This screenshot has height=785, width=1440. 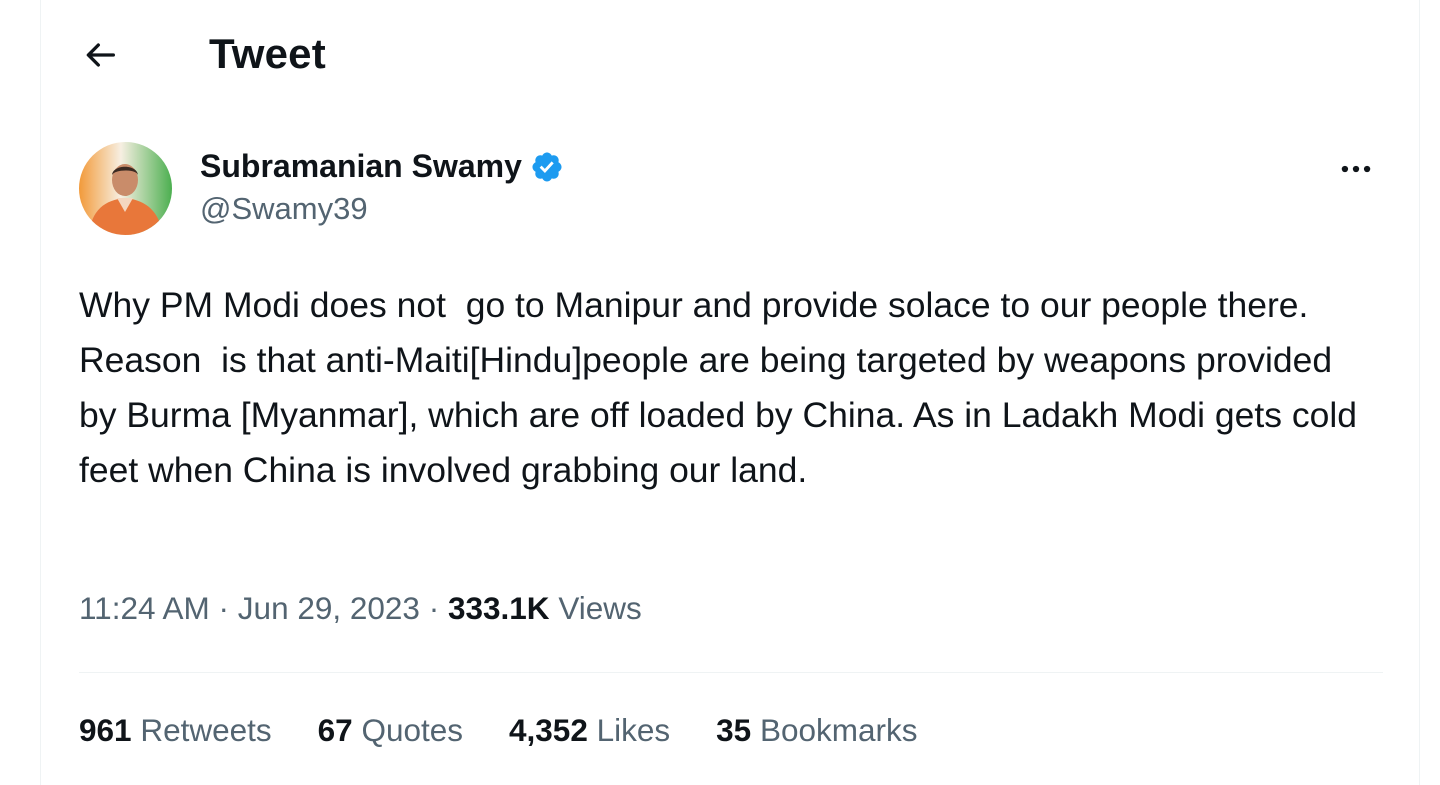 I want to click on arrow-left-icon, so click(x=100, y=55).